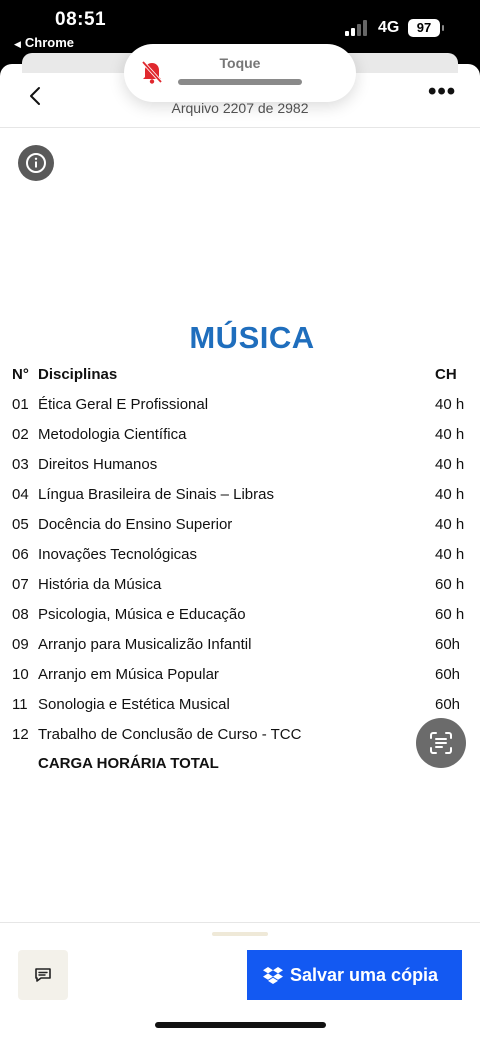  What do you see at coordinates (128, 674) in the screenshot?
I see `row-name: Arranjo em Música Popular` at bounding box center [128, 674].